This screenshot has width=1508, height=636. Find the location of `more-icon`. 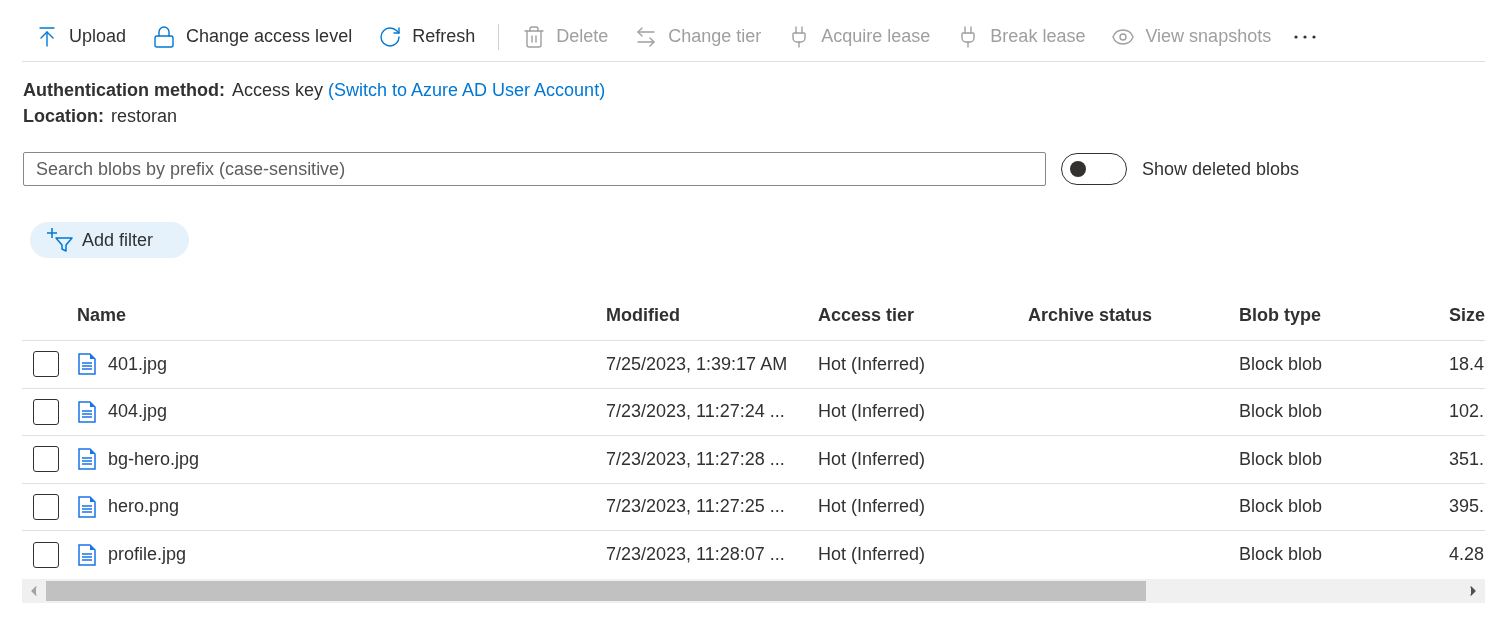

more-icon is located at coordinates (1305, 36).